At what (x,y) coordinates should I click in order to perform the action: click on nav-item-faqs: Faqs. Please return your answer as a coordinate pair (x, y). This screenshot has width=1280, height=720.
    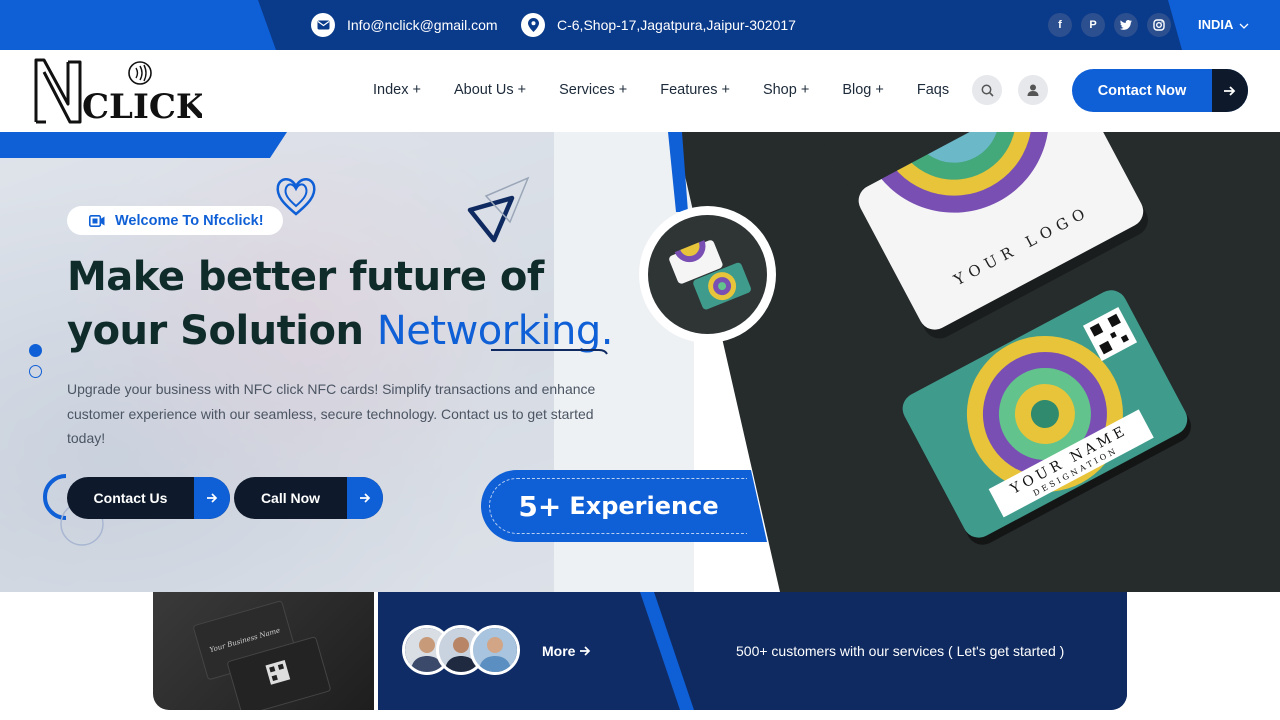
    Looking at the image, I should click on (933, 90).